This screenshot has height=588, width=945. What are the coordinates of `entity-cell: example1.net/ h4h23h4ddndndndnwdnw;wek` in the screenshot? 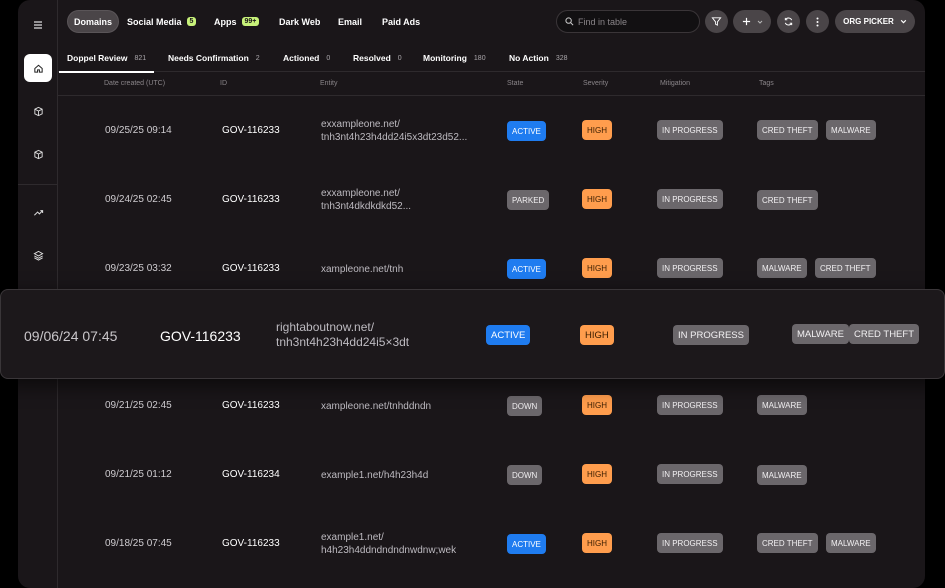 It's located at (388, 544).